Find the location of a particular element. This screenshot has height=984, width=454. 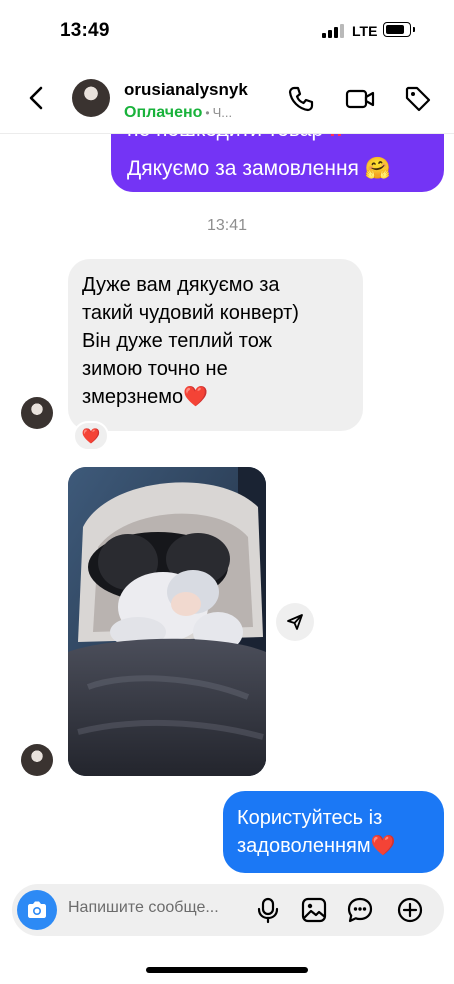

microphone-icon is located at coordinates (268, 910).